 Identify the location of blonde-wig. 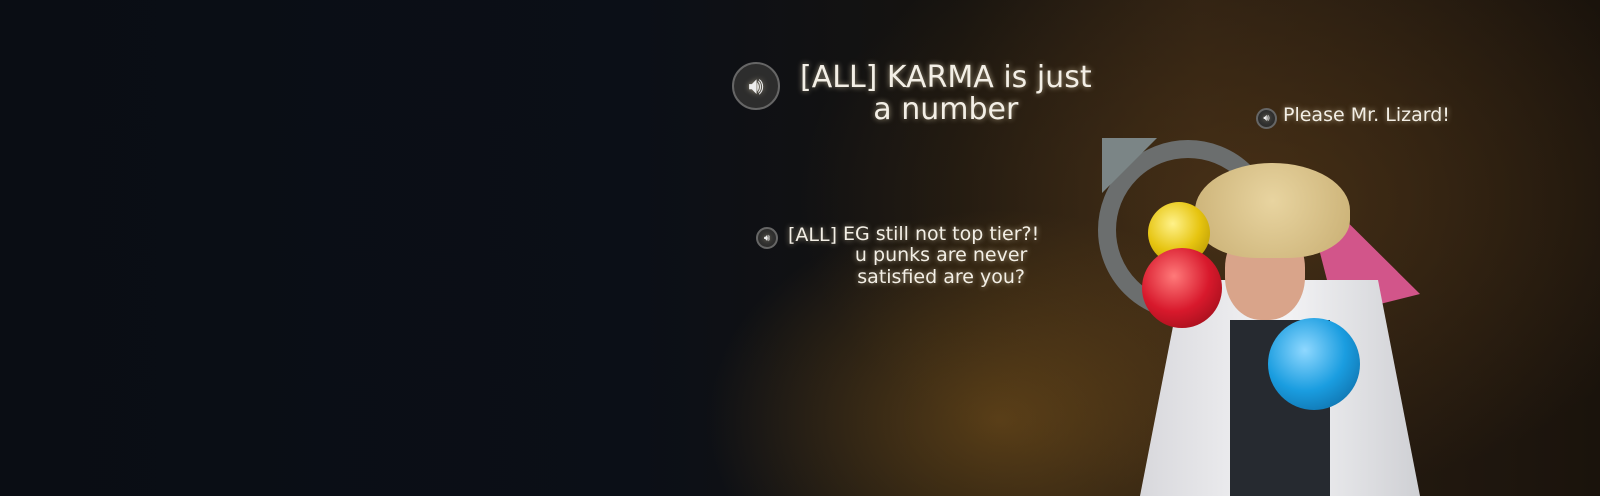
(1272, 210).